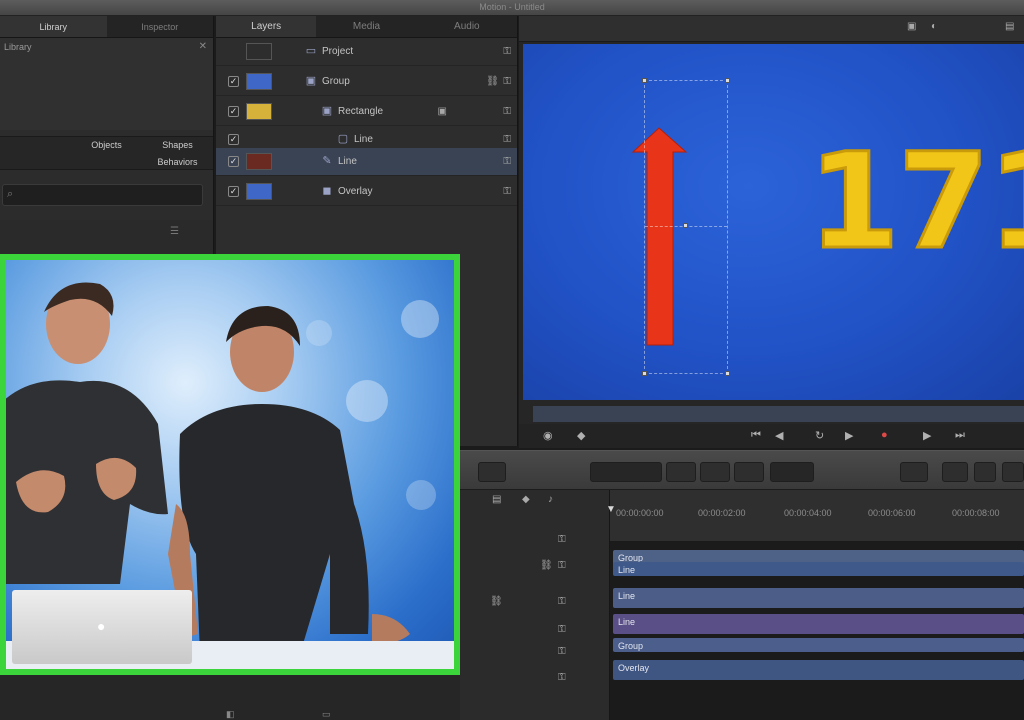  I want to click on select-tool-button, so click(492, 472).